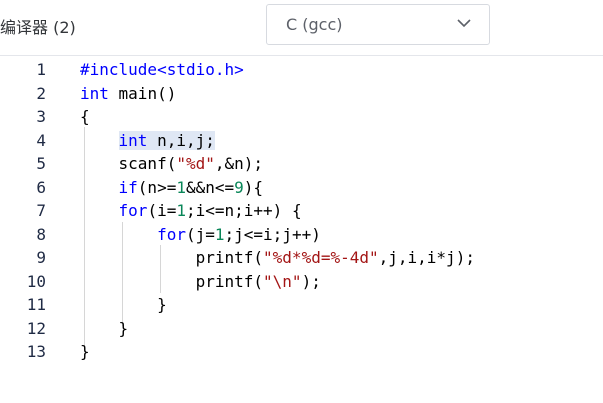 The width and height of the screenshot is (603, 403). I want to click on code-text: #include<stdio.h>, so click(162, 69).